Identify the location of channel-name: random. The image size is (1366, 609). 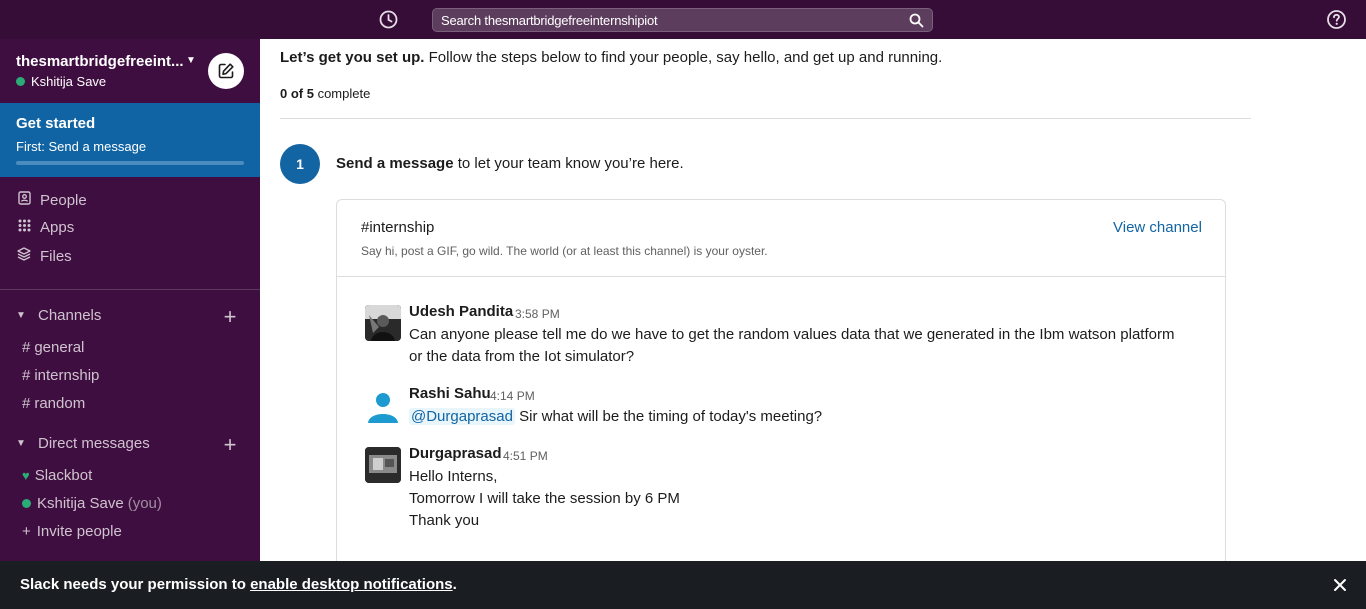
(60, 403).